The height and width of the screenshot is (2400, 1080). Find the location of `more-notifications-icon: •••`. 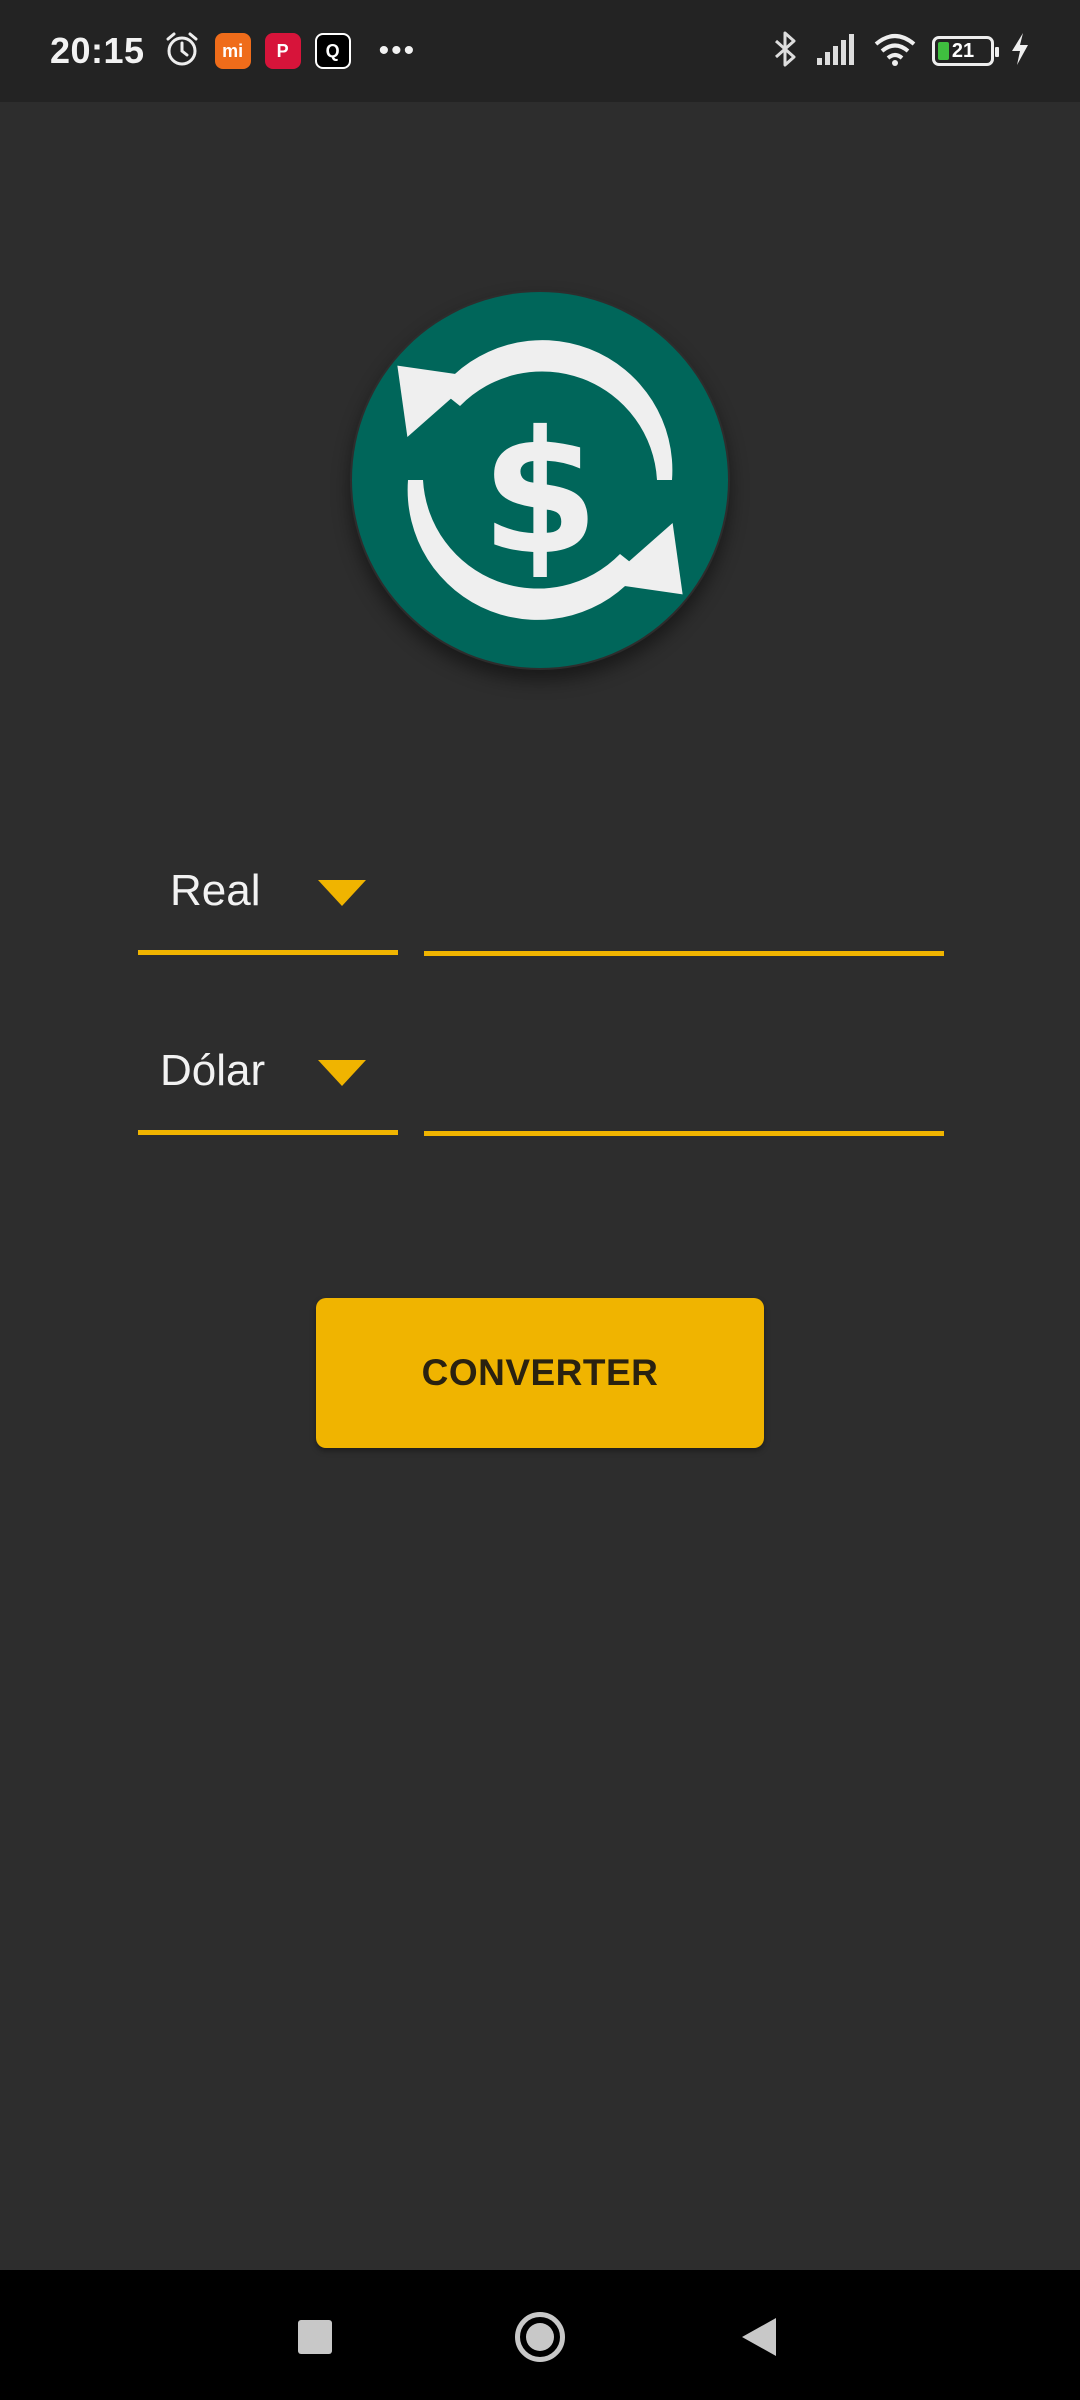

more-notifications-icon: ••• is located at coordinates (397, 50).